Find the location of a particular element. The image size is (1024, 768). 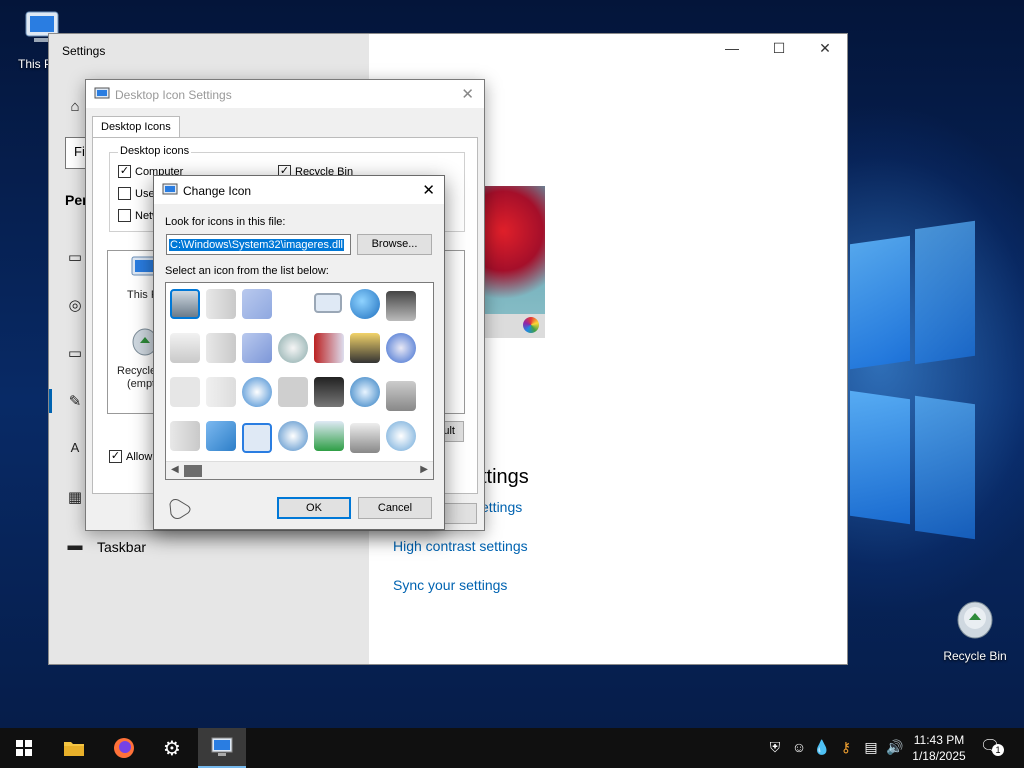

link-desktop-icon-settings: ettings is located at coordinates (501, 507).